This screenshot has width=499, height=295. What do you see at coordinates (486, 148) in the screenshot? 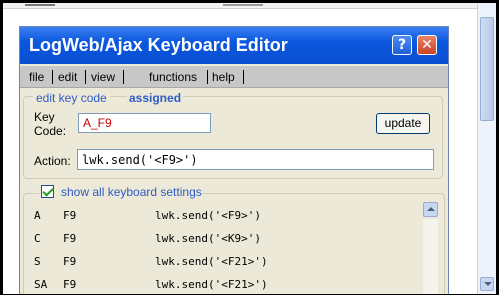
I see `page-scrollbar` at bounding box center [486, 148].